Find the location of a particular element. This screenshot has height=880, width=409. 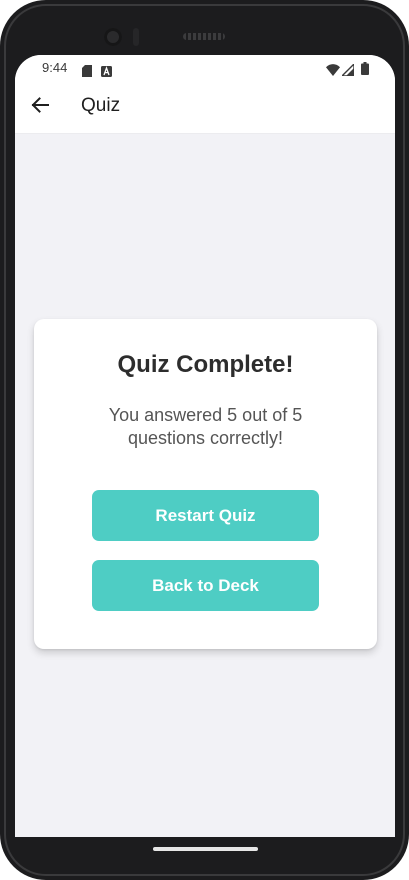

app-bar: Quiz is located at coordinates (205, 108).